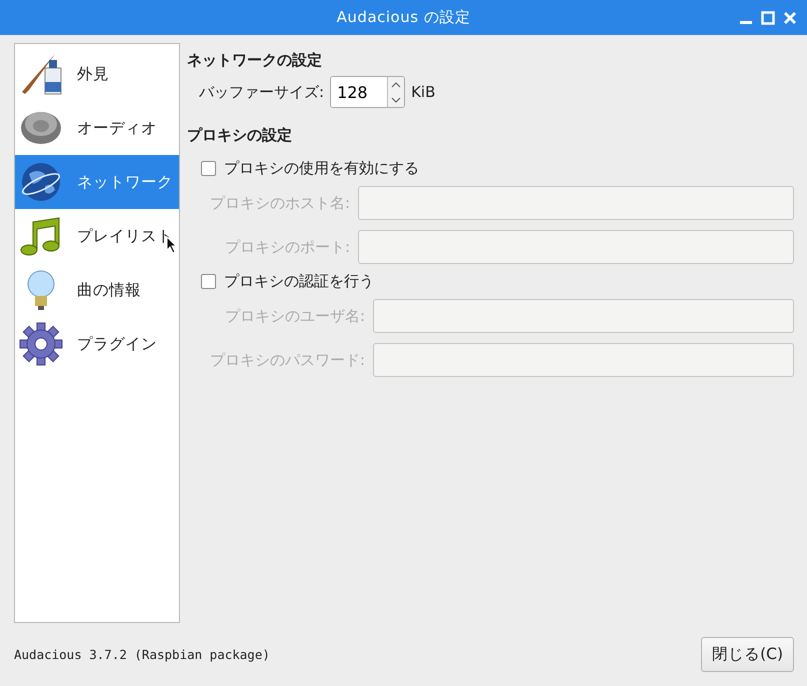 The image size is (807, 686). What do you see at coordinates (403, 17) in the screenshot?
I see `window-title: Audacious の設定` at bounding box center [403, 17].